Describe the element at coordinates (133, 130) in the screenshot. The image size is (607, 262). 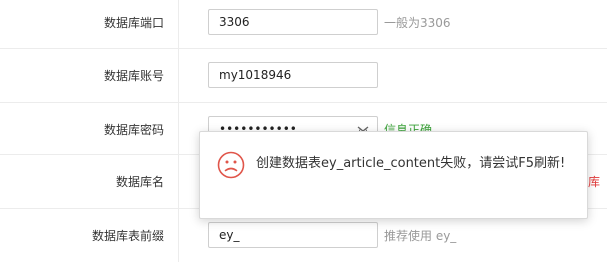
I see `password-label: 数据库密码` at that location.